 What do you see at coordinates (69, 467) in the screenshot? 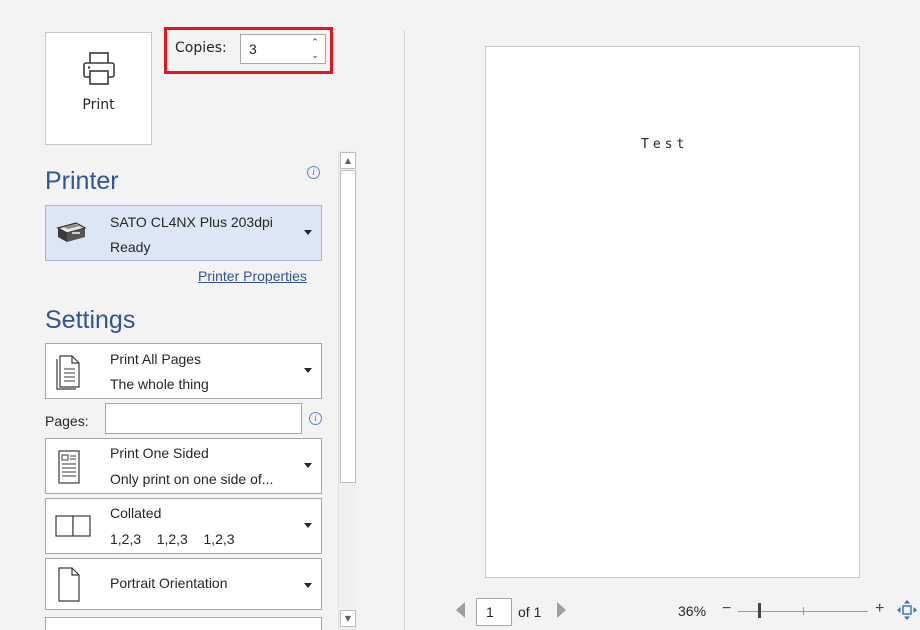
I see `one-sided-icon` at bounding box center [69, 467].